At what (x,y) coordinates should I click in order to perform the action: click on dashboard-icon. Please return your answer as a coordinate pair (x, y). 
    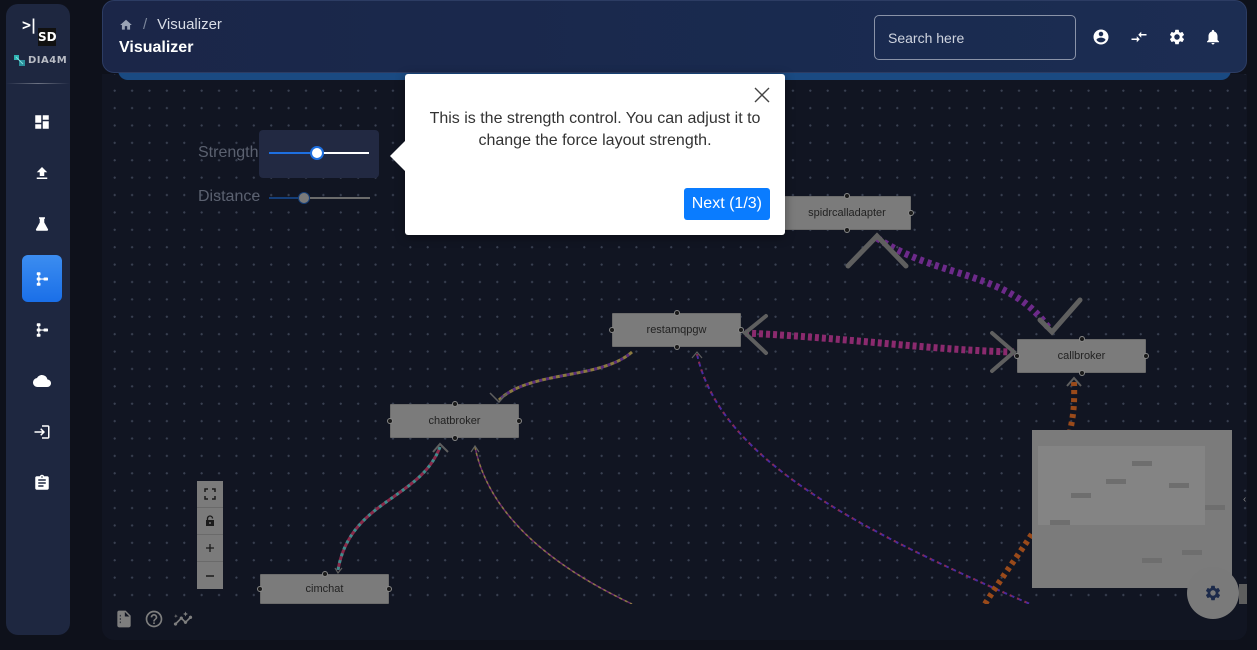
    Looking at the image, I should click on (42, 121).